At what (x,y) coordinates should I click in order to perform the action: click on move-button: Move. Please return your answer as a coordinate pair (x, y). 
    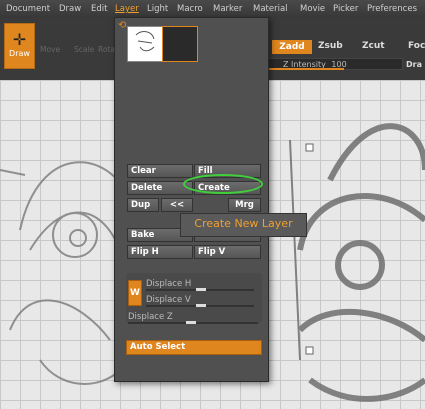
    Looking at the image, I should click on (50, 49).